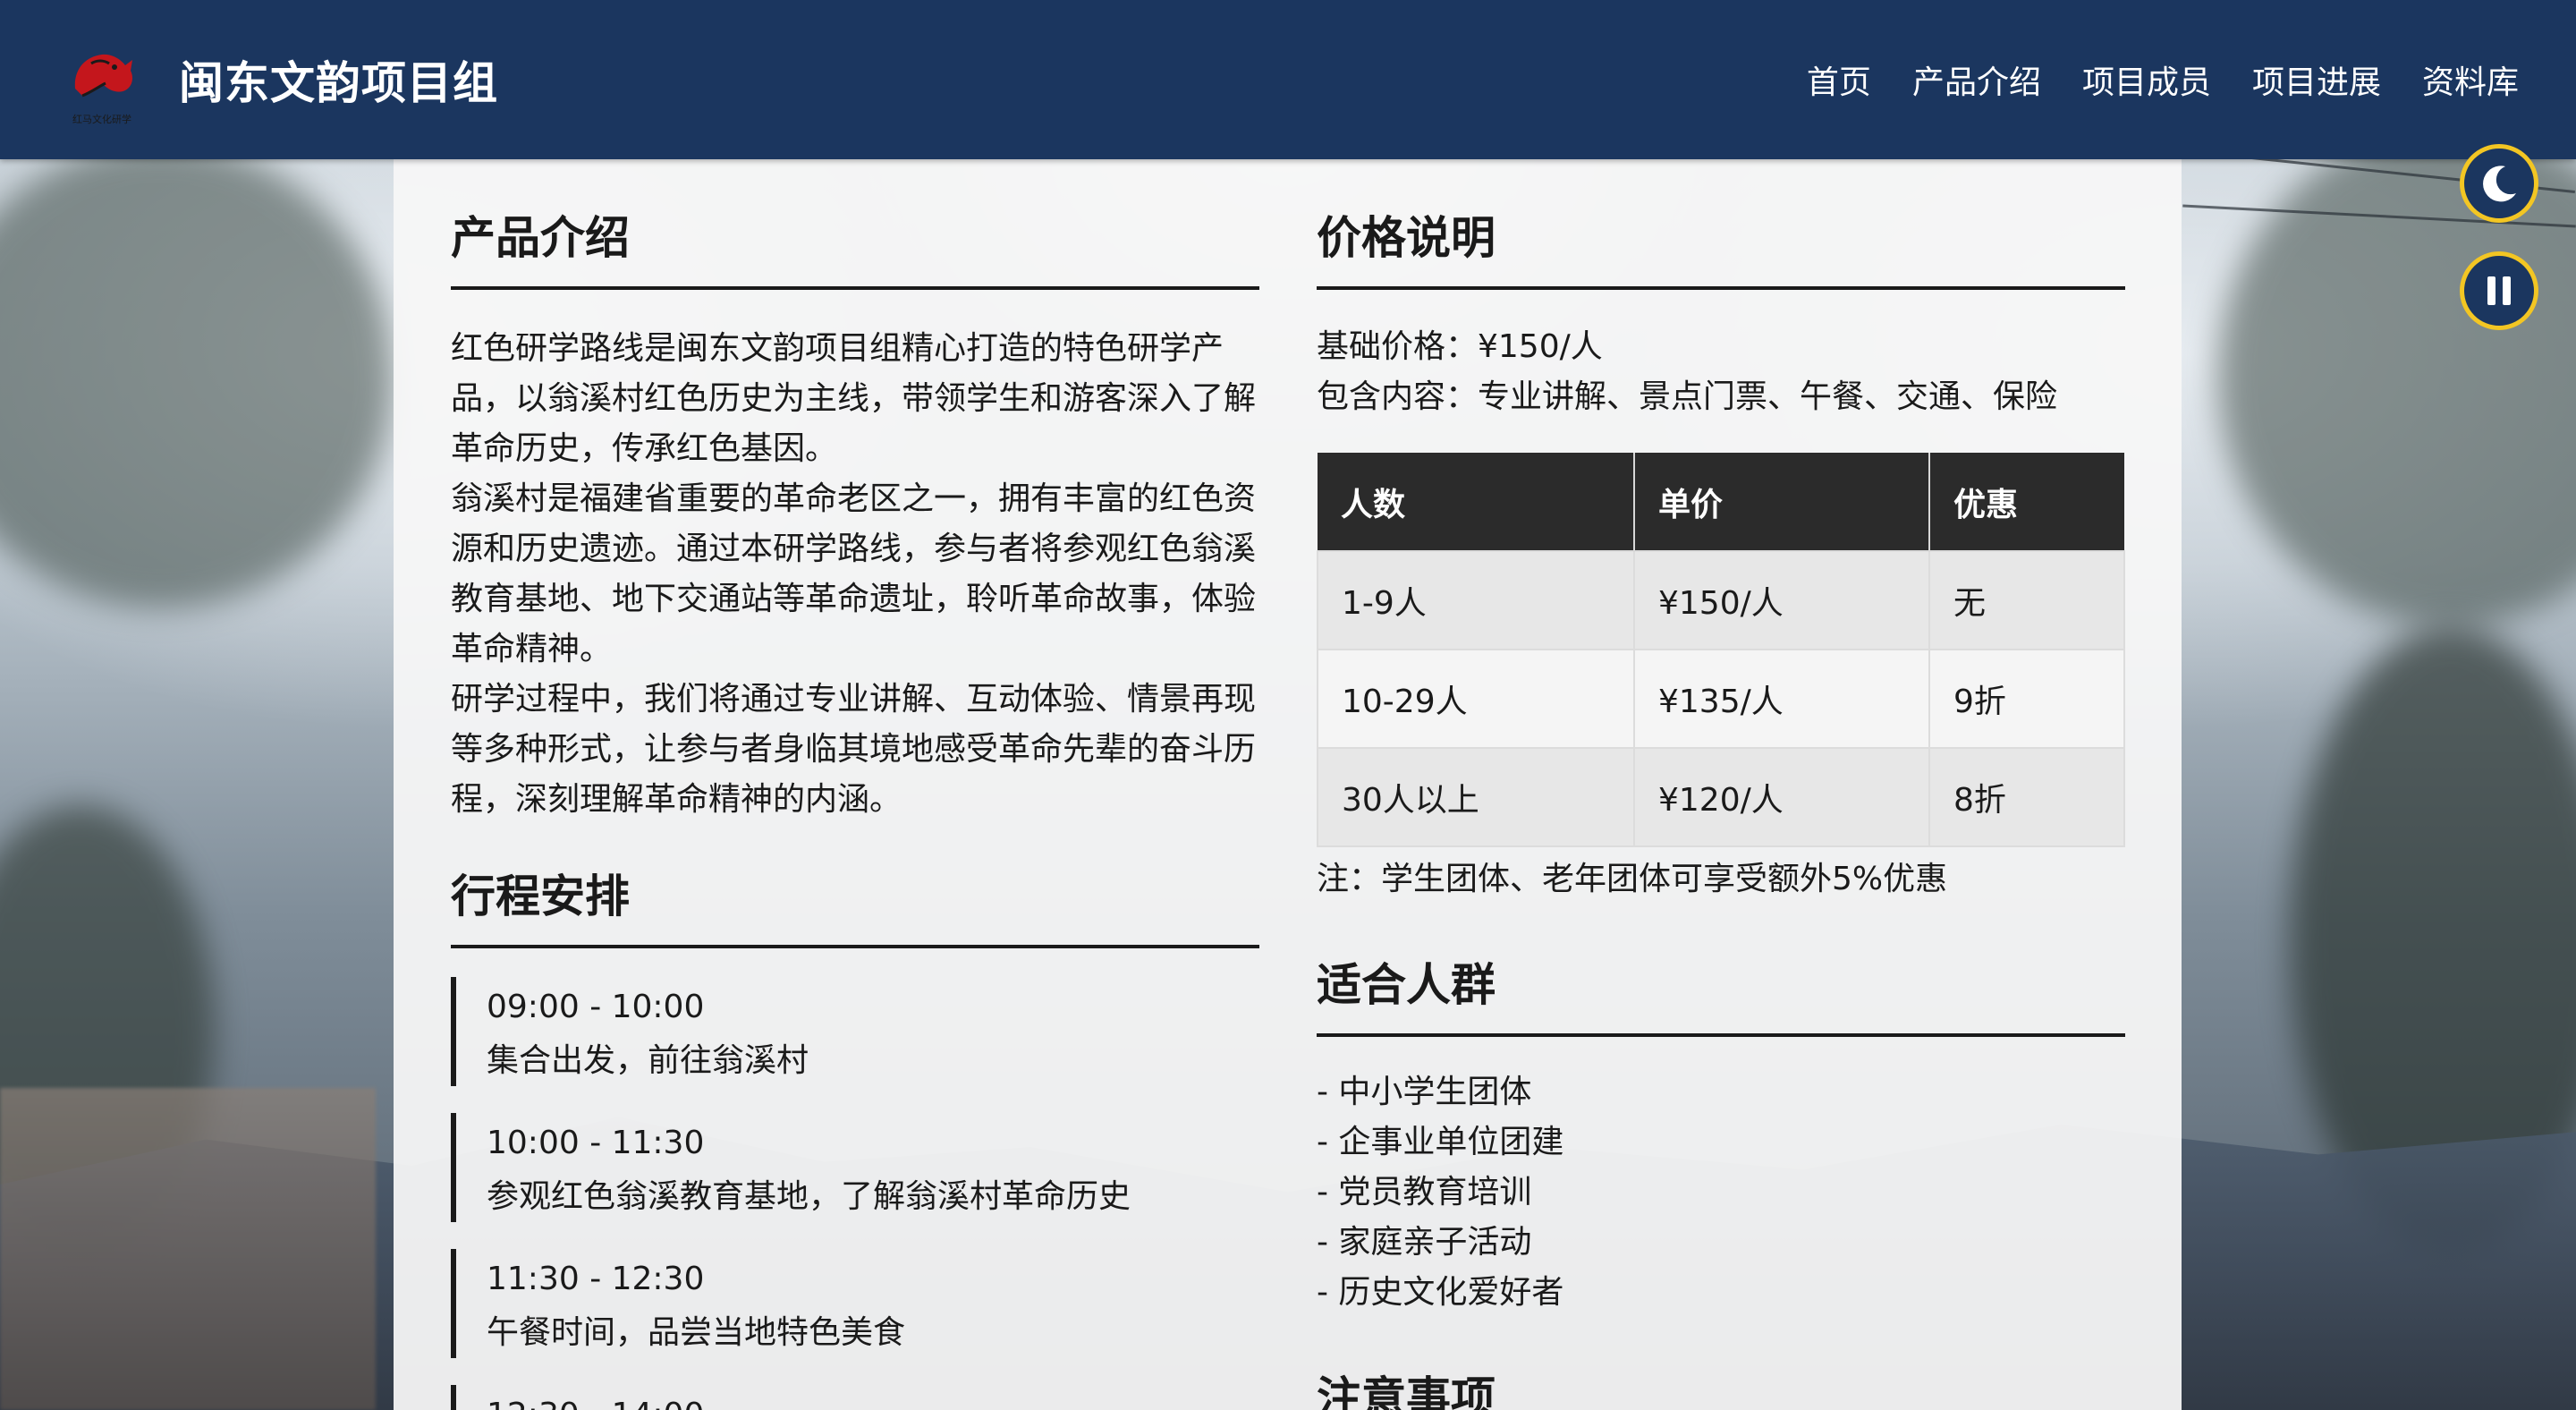  What do you see at coordinates (855, 1167) in the screenshot?
I see `schedule-item: 10:00 - 11:30 参观红色翁溪教育基地，了解翁溪村革命历史` at bounding box center [855, 1167].